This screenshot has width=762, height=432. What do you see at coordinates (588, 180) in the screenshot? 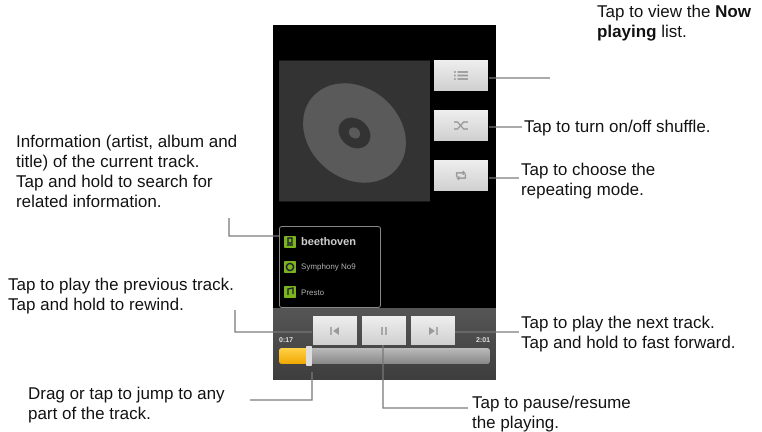
I see `callout-text: Tap to choose the repeating mode.` at bounding box center [588, 180].